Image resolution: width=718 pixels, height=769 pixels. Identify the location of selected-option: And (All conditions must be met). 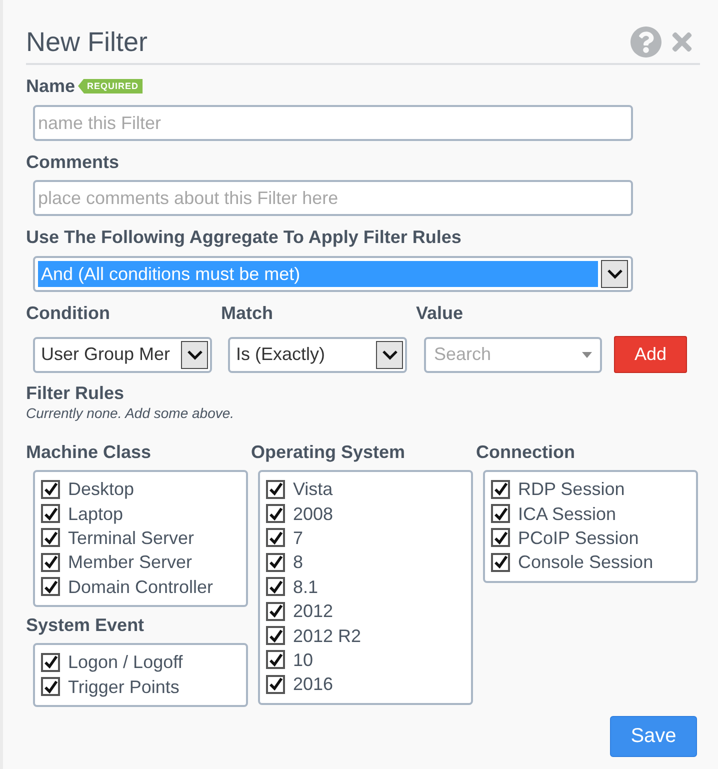
(318, 274).